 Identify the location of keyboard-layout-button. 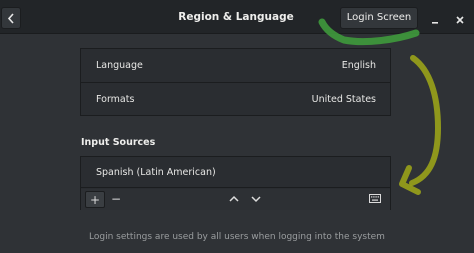
(375, 199).